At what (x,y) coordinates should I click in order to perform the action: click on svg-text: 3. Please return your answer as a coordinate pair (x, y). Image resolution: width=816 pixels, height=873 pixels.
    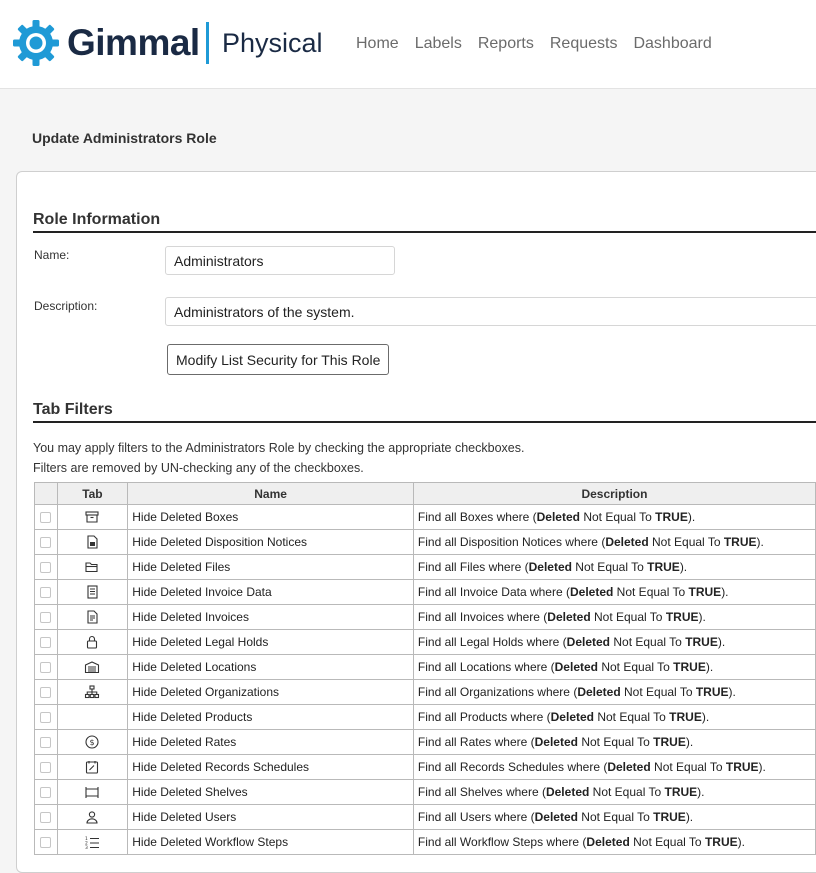
    Looking at the image, I should click on (86, 847).